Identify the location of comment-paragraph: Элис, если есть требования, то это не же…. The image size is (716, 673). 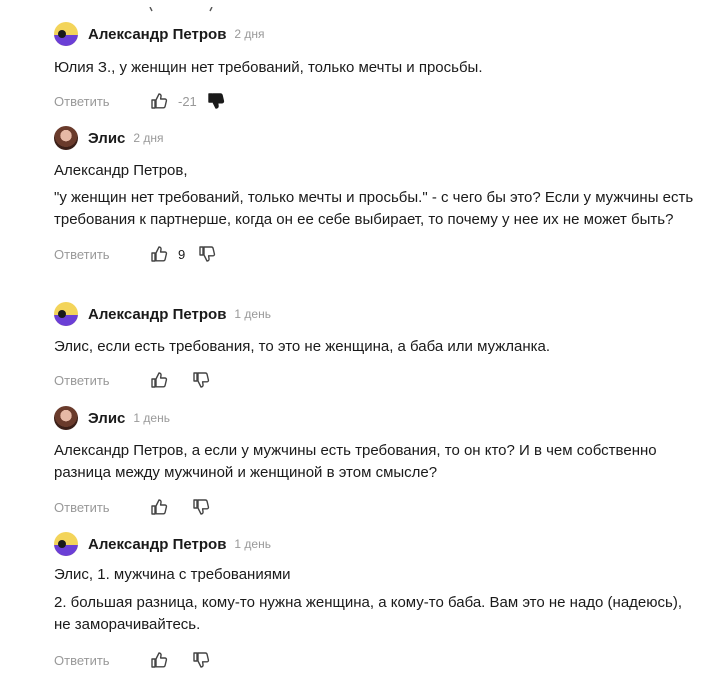
(302, 346).